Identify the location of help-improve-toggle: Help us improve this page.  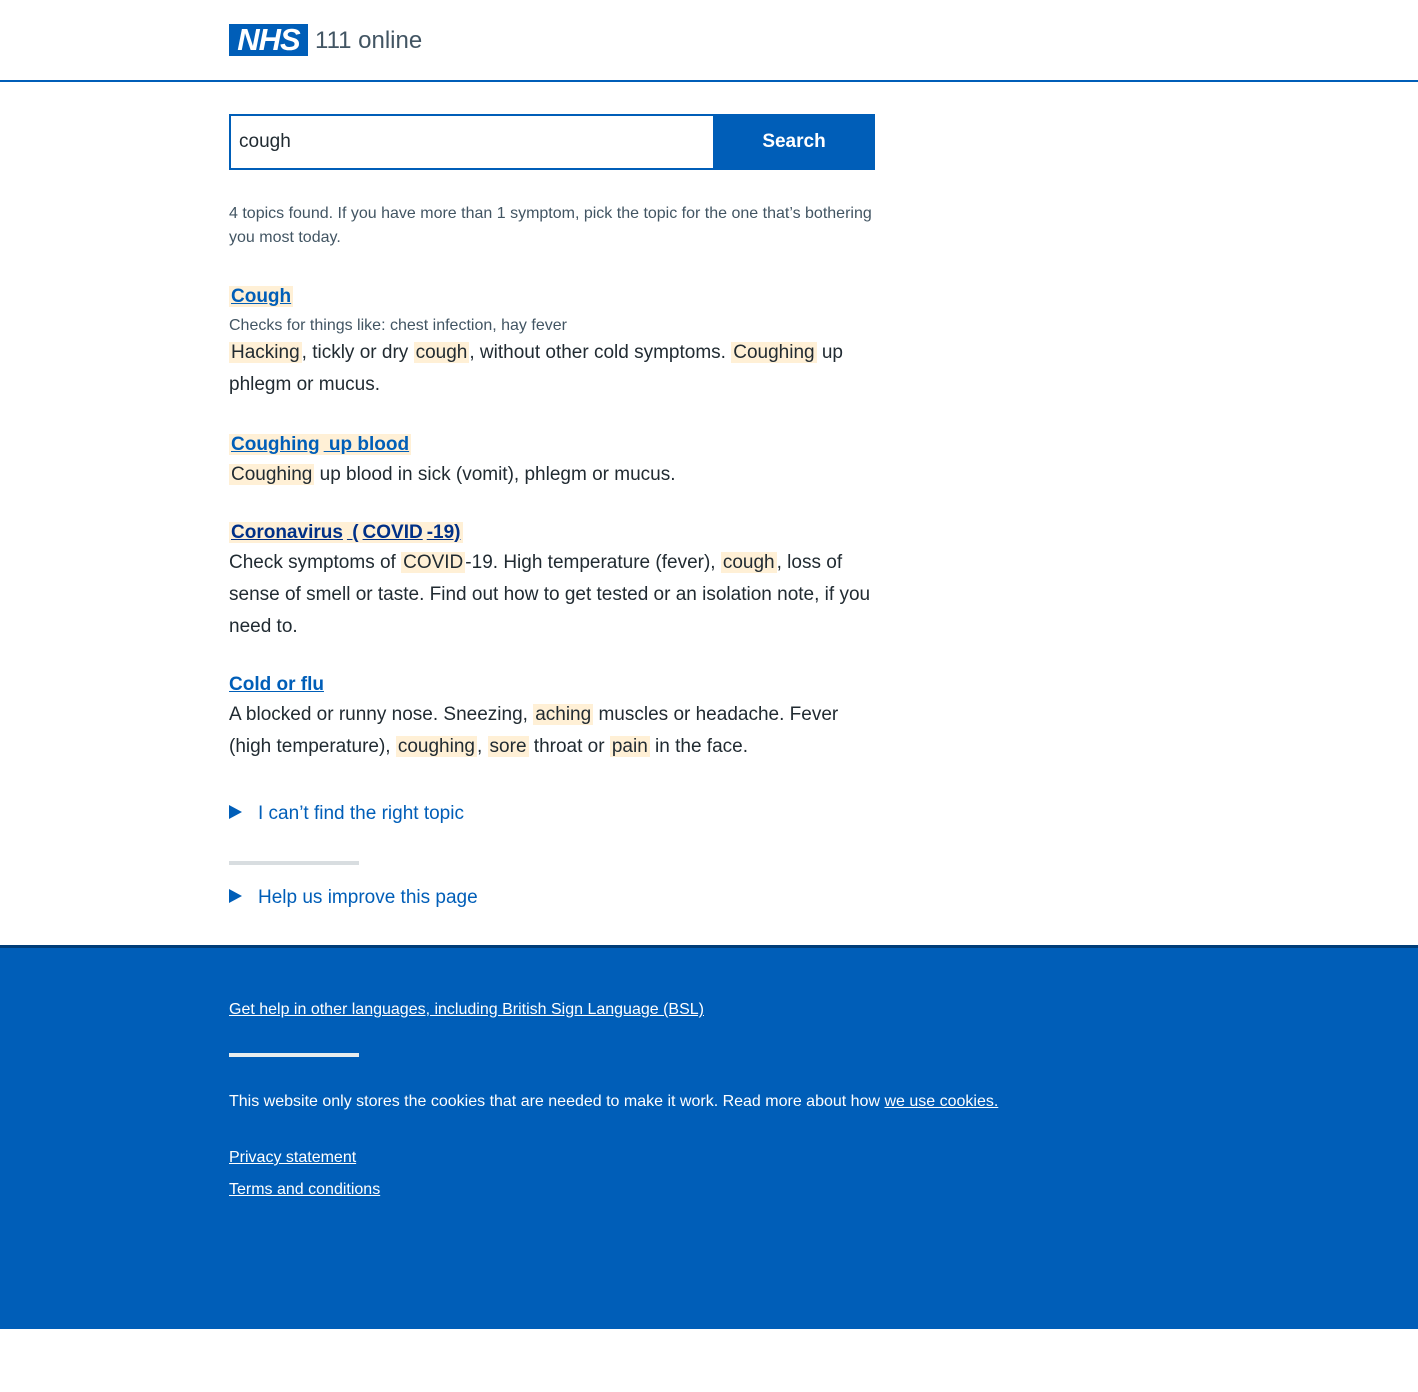
(353, 898).